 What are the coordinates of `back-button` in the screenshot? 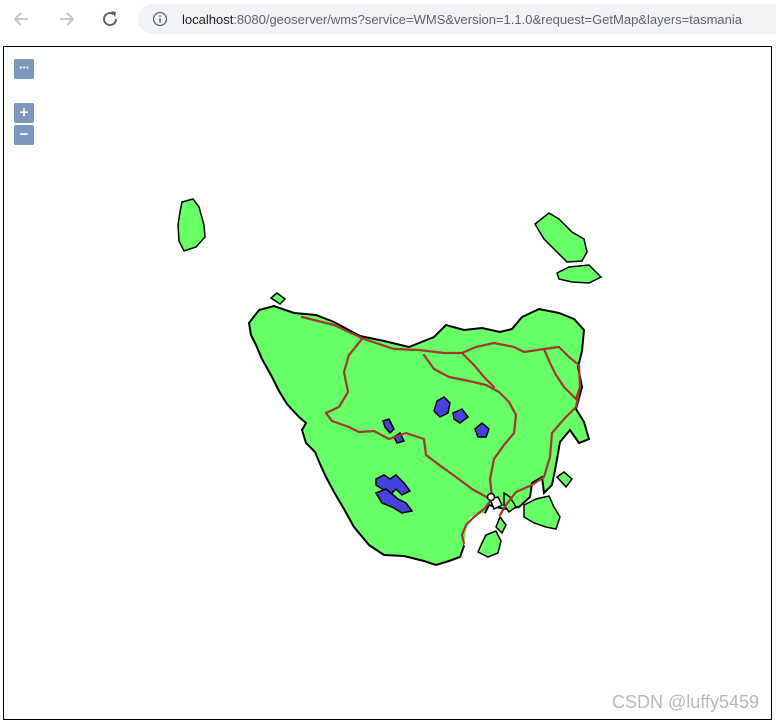 It's located at (22, 19).